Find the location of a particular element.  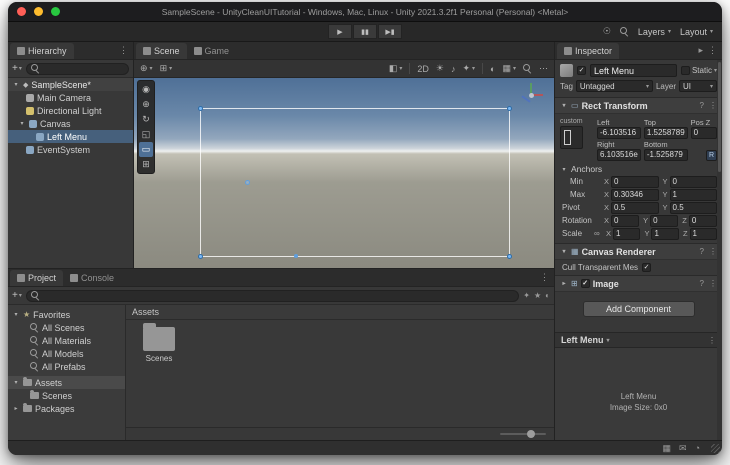

preview-menu-icon: ⋮ is located at coordinates (712, 340).